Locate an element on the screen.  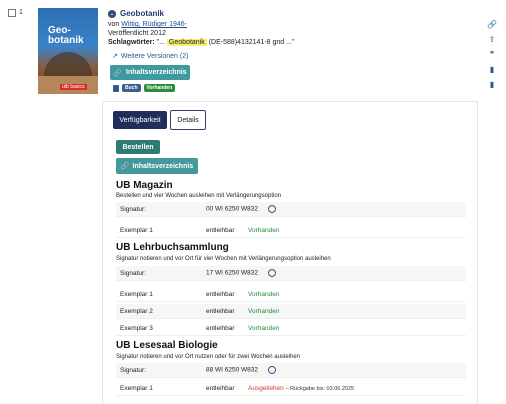
table-row: Exemplar 3 entleihbar Vorhanden is located at coordinates (291, 328).